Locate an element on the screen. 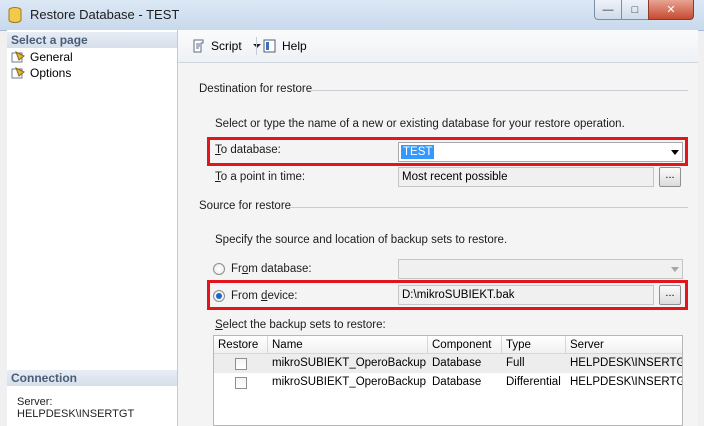 The width and height of the screenshot is (704, 426). script-button: Script is located at coordinates (226, 46).